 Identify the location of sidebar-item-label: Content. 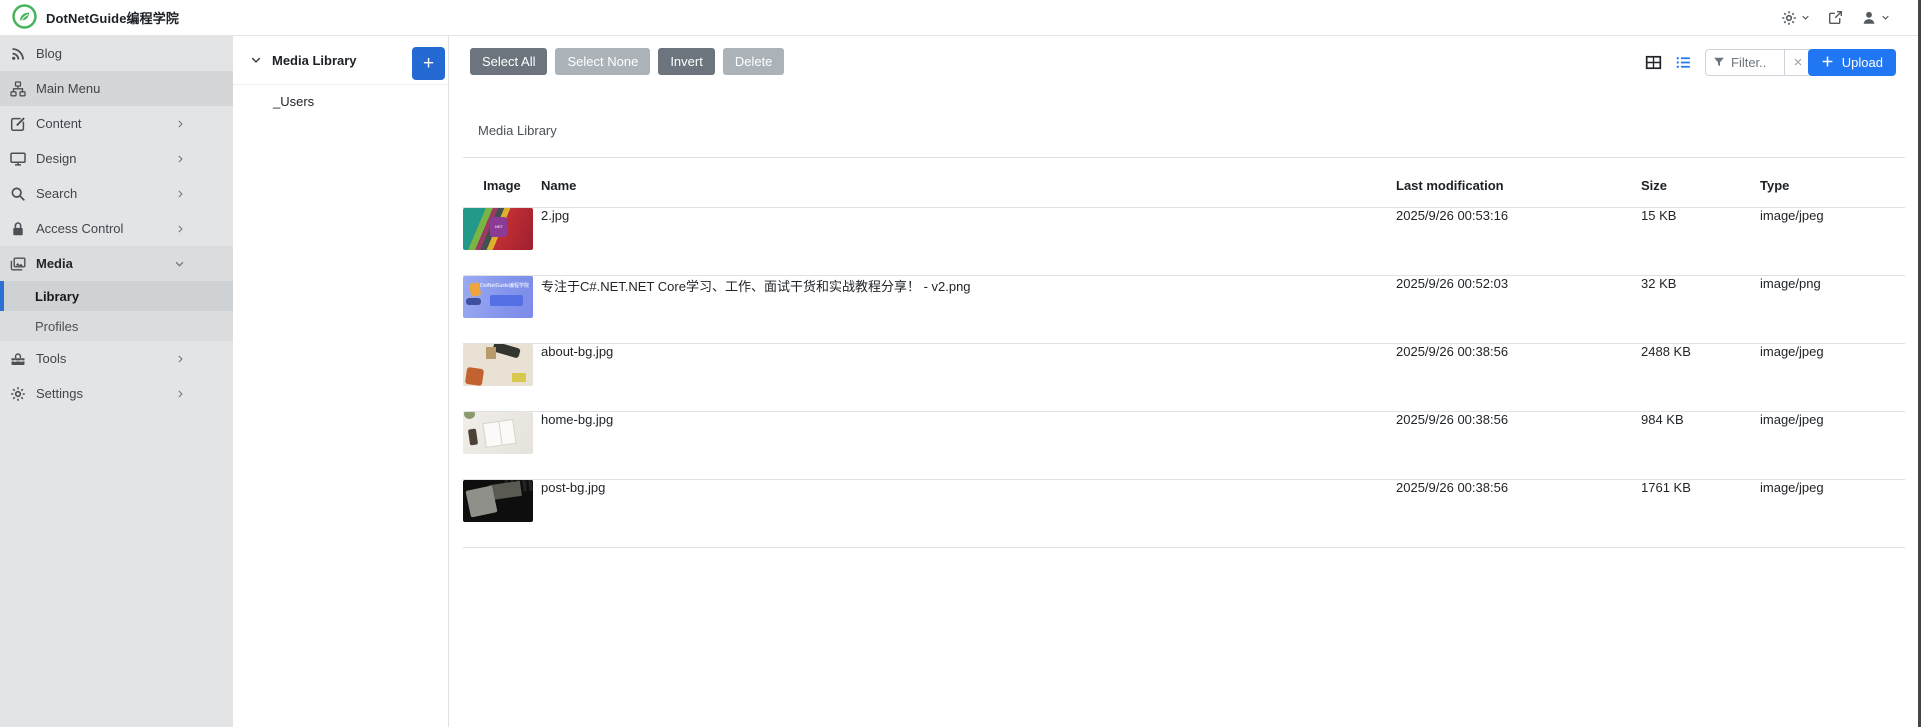
(59, 123).